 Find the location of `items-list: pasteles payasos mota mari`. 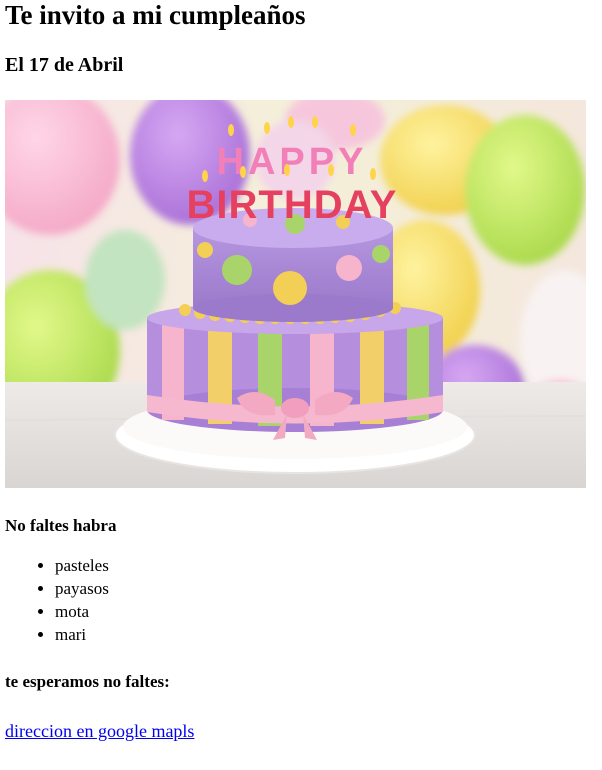

items-list: pasteles payasos mota mari is located at coordinates (301, 600).